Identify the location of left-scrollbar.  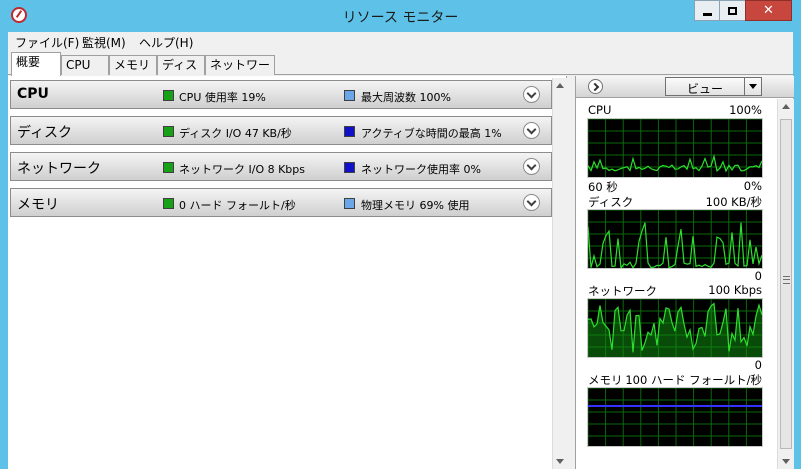
(559, 273).